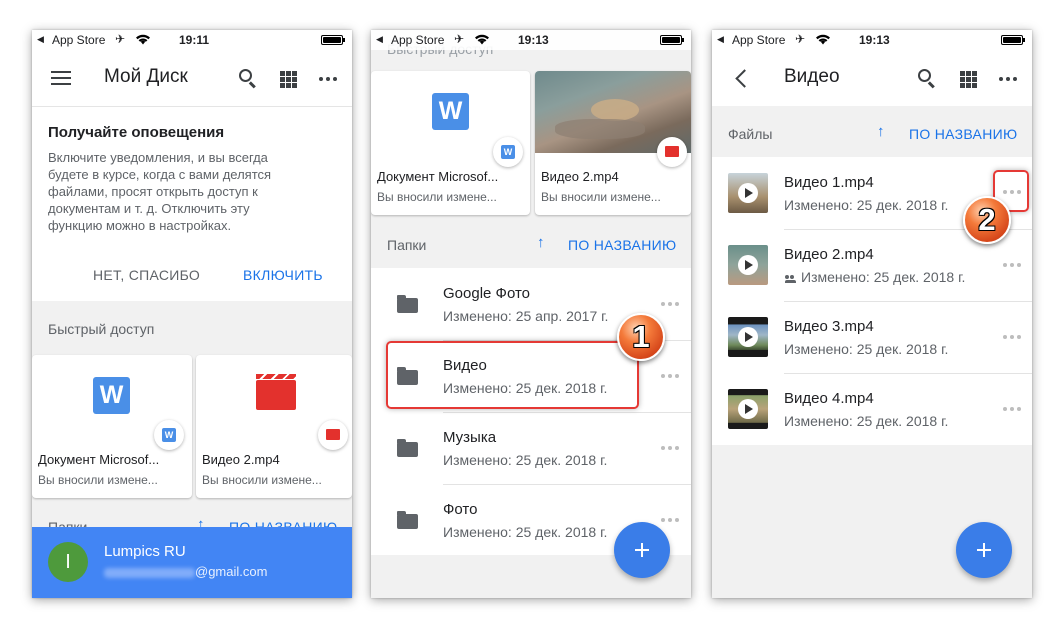 Image resolution: width=1064 pixels, height=630 pixels. What do you see at coordinates (508, 152) in the screenshot?
I see `word-badge-icon: W` at bounding box center [508, 152].